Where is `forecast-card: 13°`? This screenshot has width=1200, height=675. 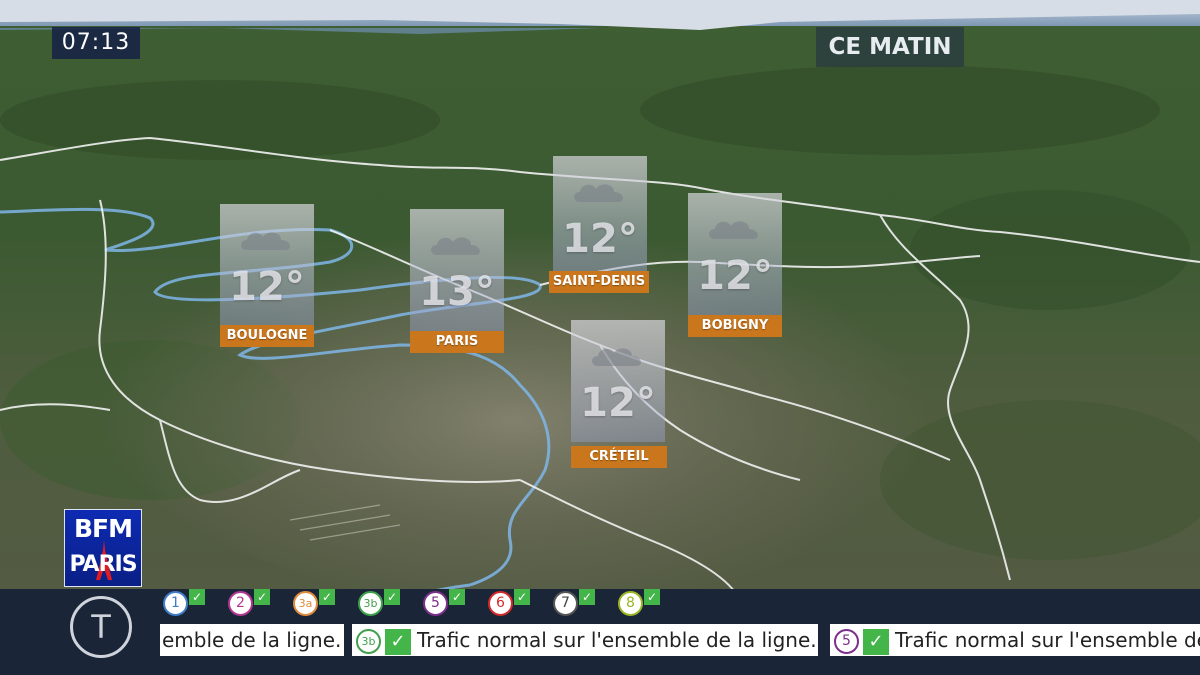
forecast-card: 13° is located at coordinates (457, 270).